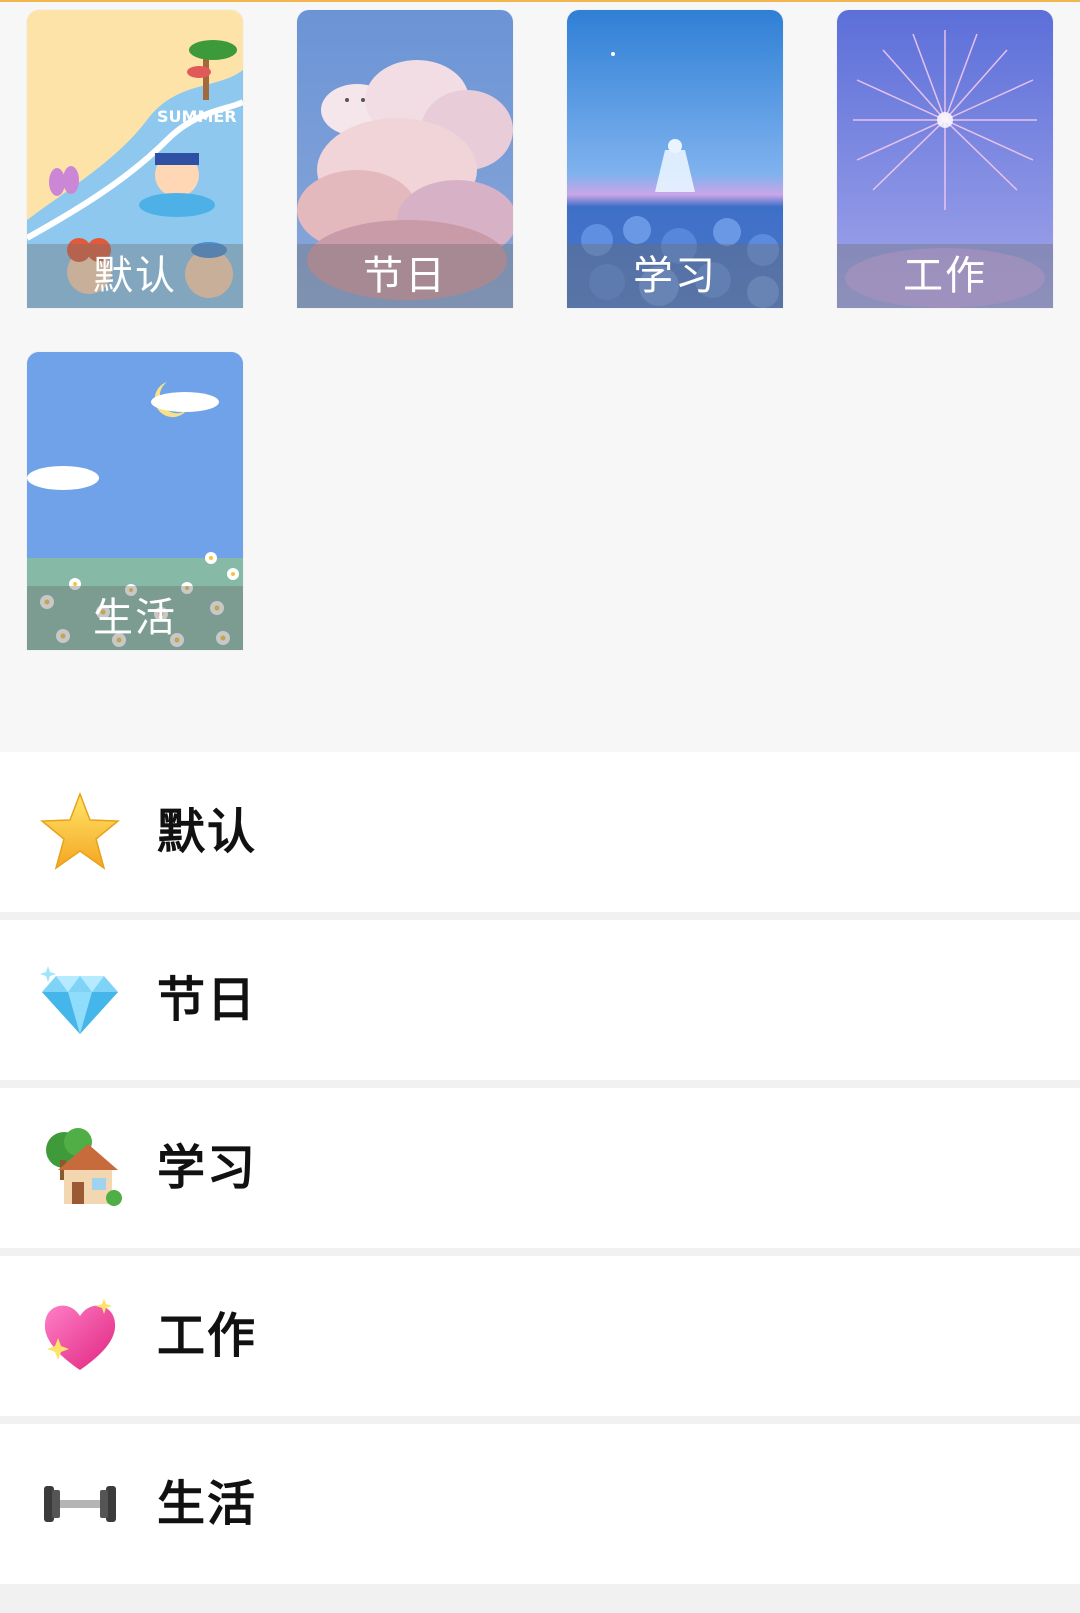  Describe the element at coordinates (80, 832) in the screenshot. I see `star-icon` at that location.